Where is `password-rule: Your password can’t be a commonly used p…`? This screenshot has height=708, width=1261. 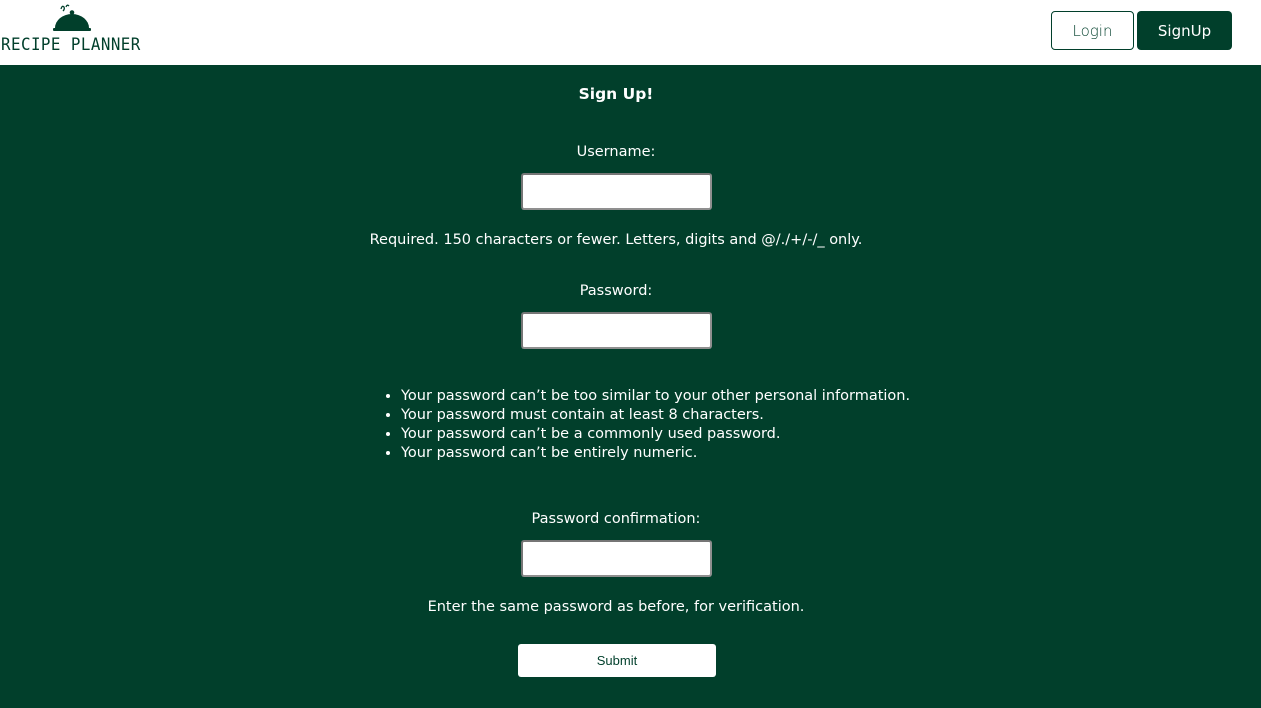 password-rule: Your password can’t be a commonly used p… is located at coordinates (655, 434).